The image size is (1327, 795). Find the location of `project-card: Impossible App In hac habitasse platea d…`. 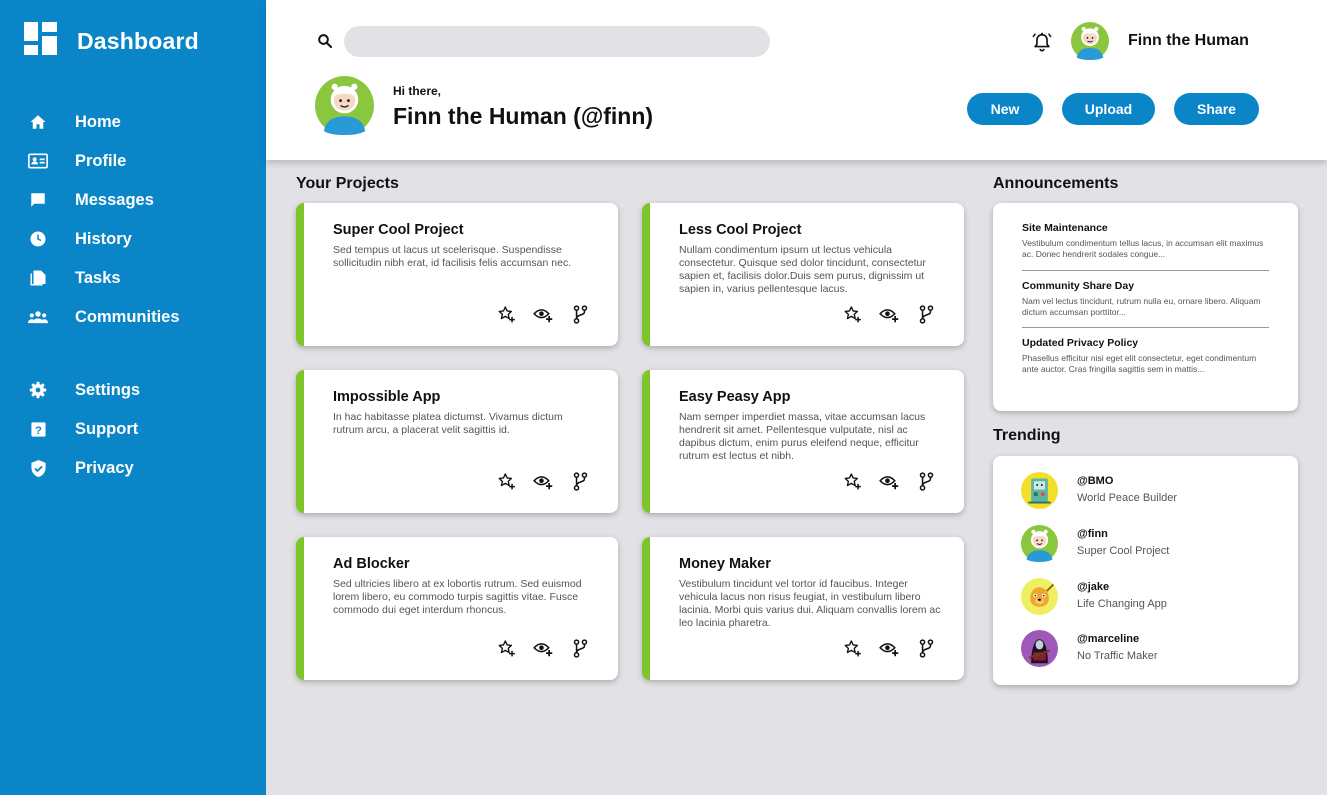

project-card: Impossible App In hac habitasse platea d… is located at coordinates (457, 441).